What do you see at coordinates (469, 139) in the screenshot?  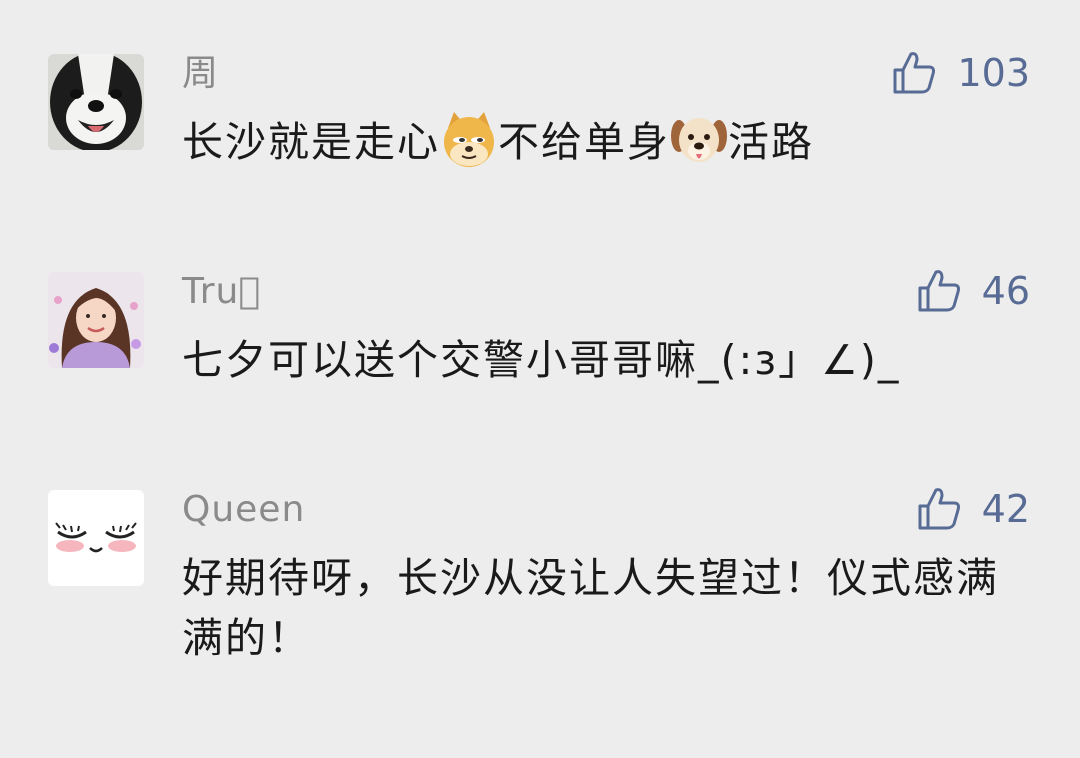 I see `shiba-doge-emoji` at bounding box center [469, 139].